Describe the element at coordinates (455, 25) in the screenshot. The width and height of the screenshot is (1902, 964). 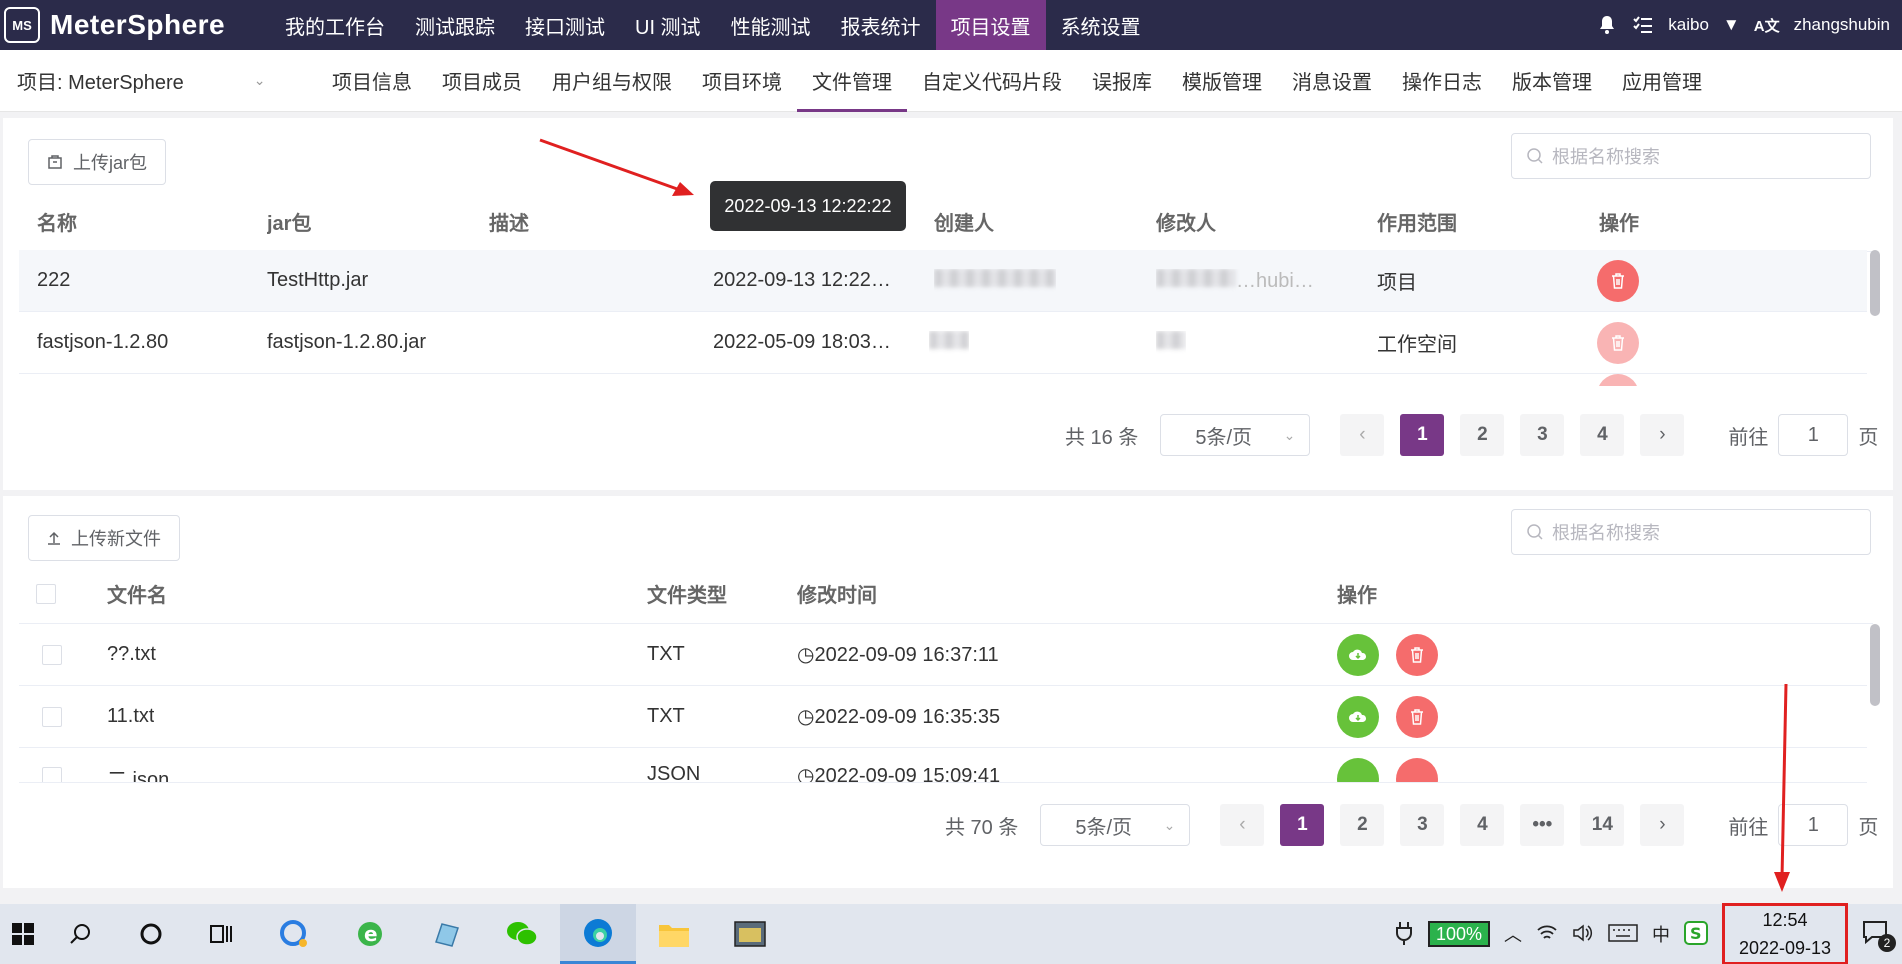
I see `menu-item-test-tracking: 测试跟踪` at that location.